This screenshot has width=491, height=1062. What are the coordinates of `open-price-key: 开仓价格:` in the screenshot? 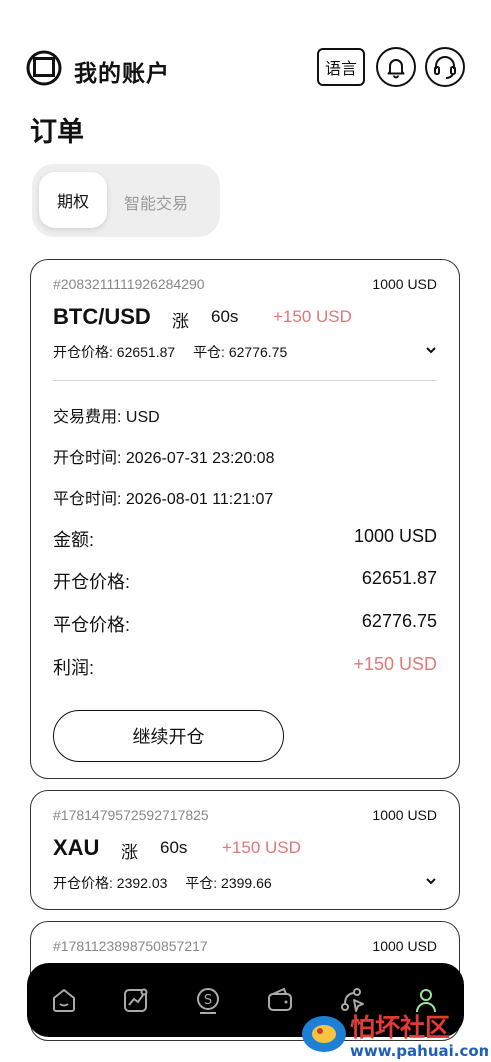 It's located at (92, 582).